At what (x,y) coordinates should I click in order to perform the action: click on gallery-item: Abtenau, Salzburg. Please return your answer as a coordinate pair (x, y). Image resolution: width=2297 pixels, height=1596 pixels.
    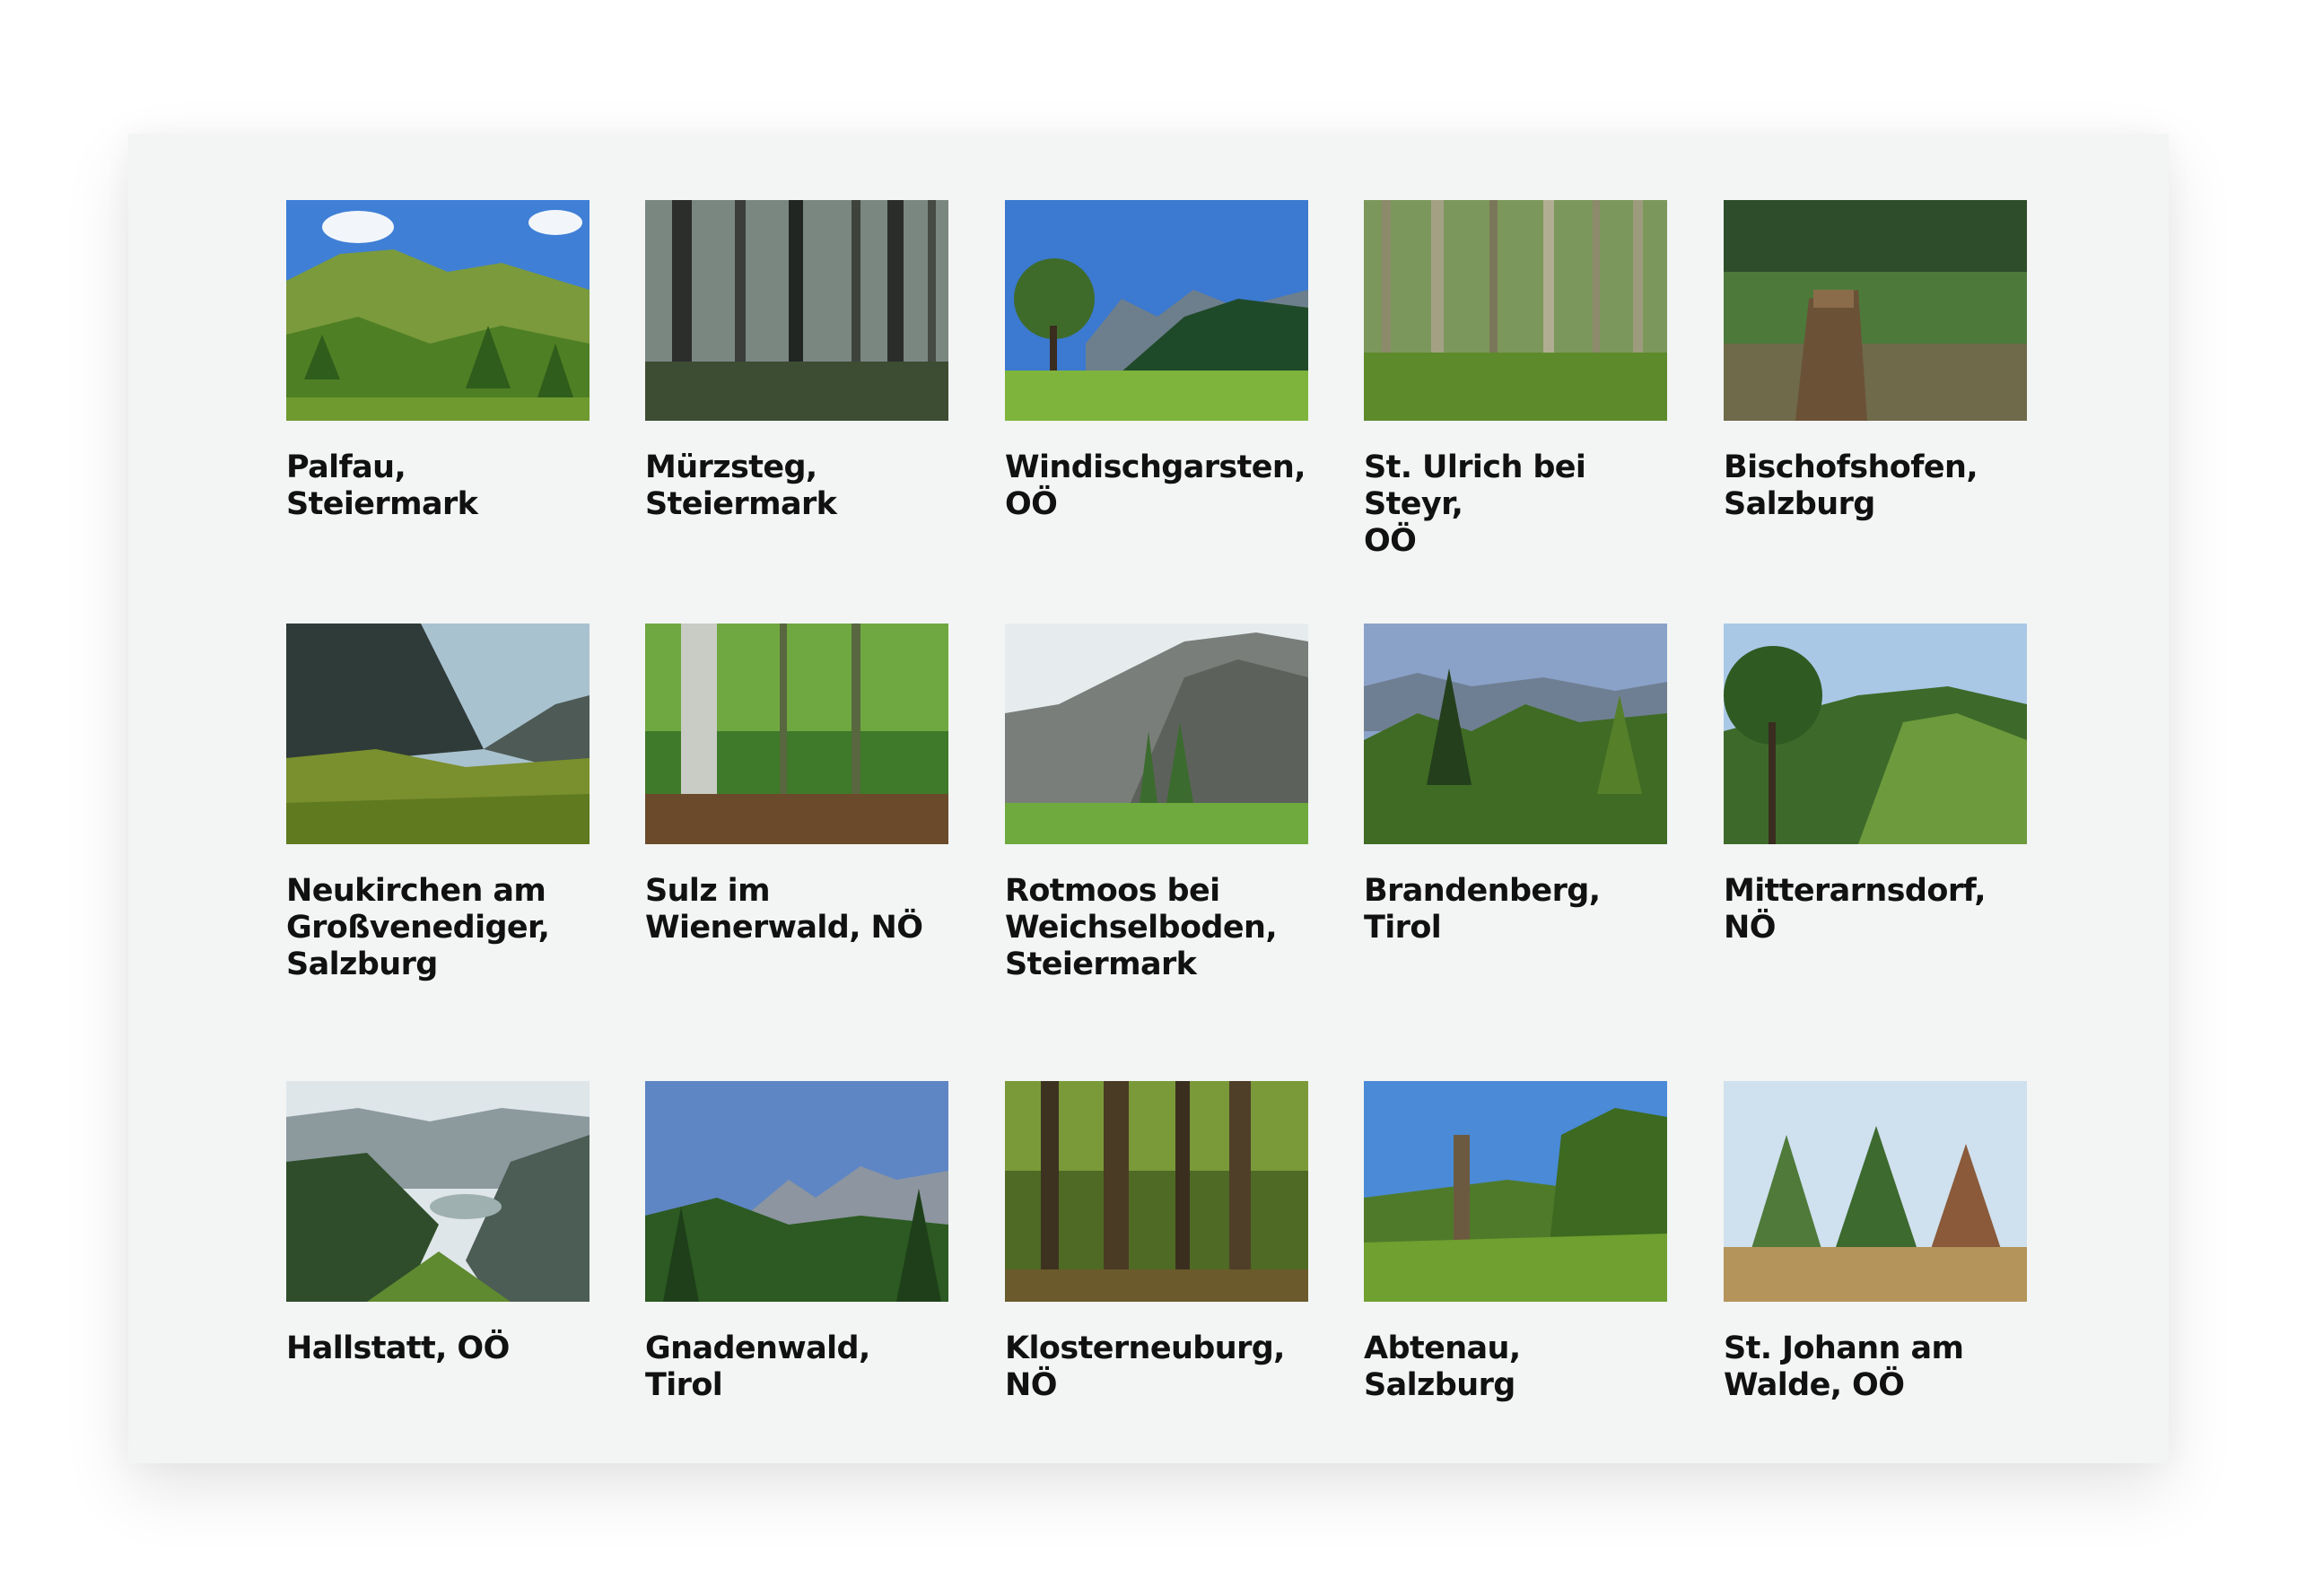
    Looking at the image, I should click on (1515, 1242).